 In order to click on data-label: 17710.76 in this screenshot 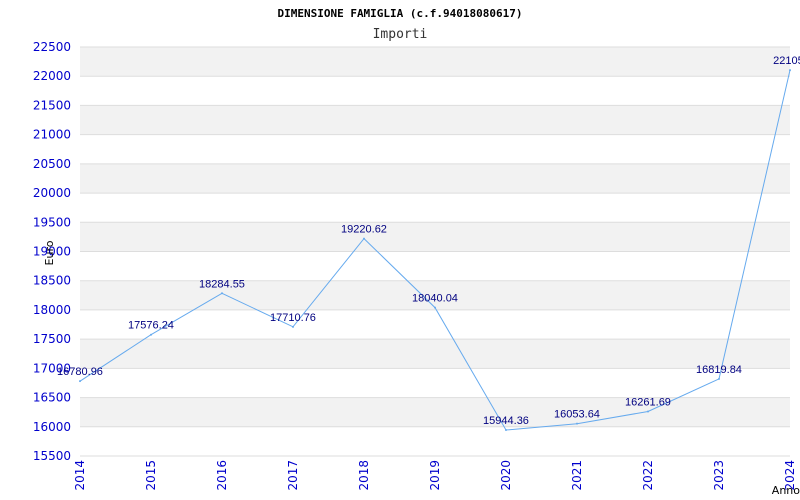, I will do `click(293, 318)`.